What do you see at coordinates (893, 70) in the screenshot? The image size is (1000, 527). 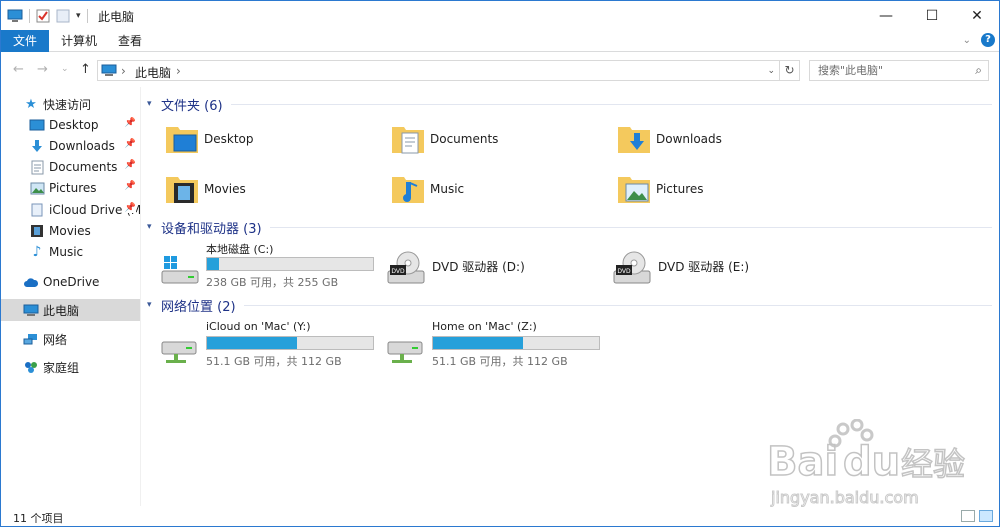 I see `search-input` at bounding box center [893, 70].